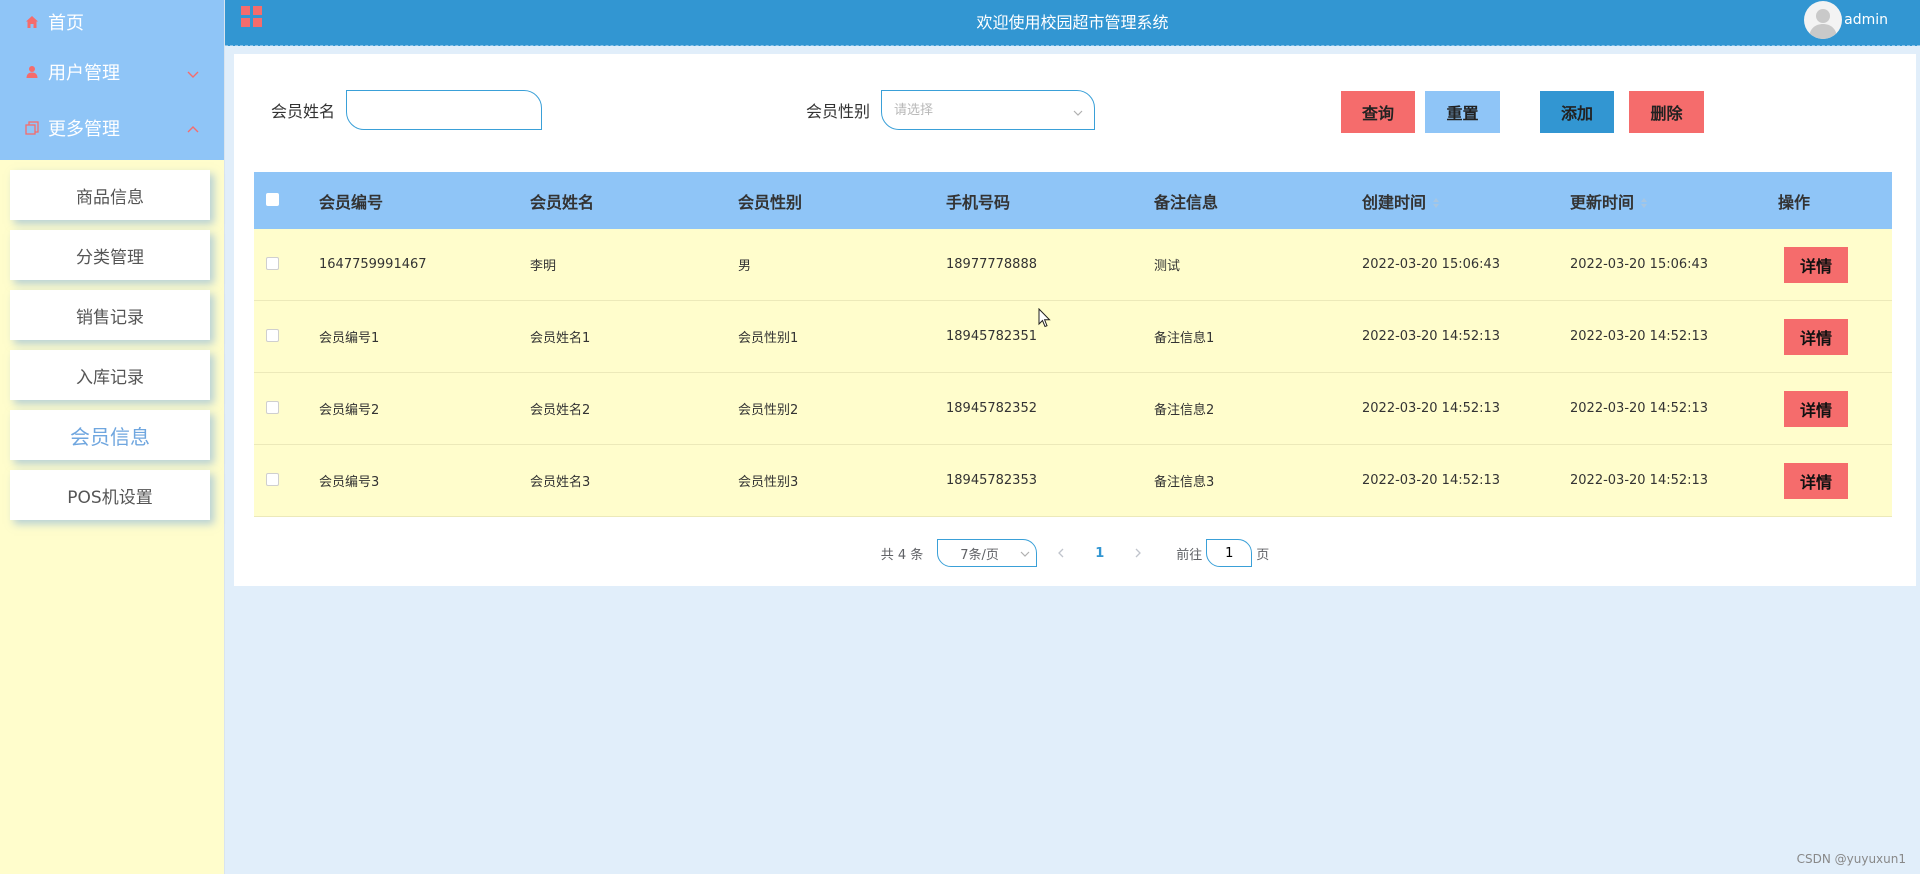  Describe the element at coordinates (1602, 202) in the screenshot. I see `column-header-label: 更新时间` at that location.